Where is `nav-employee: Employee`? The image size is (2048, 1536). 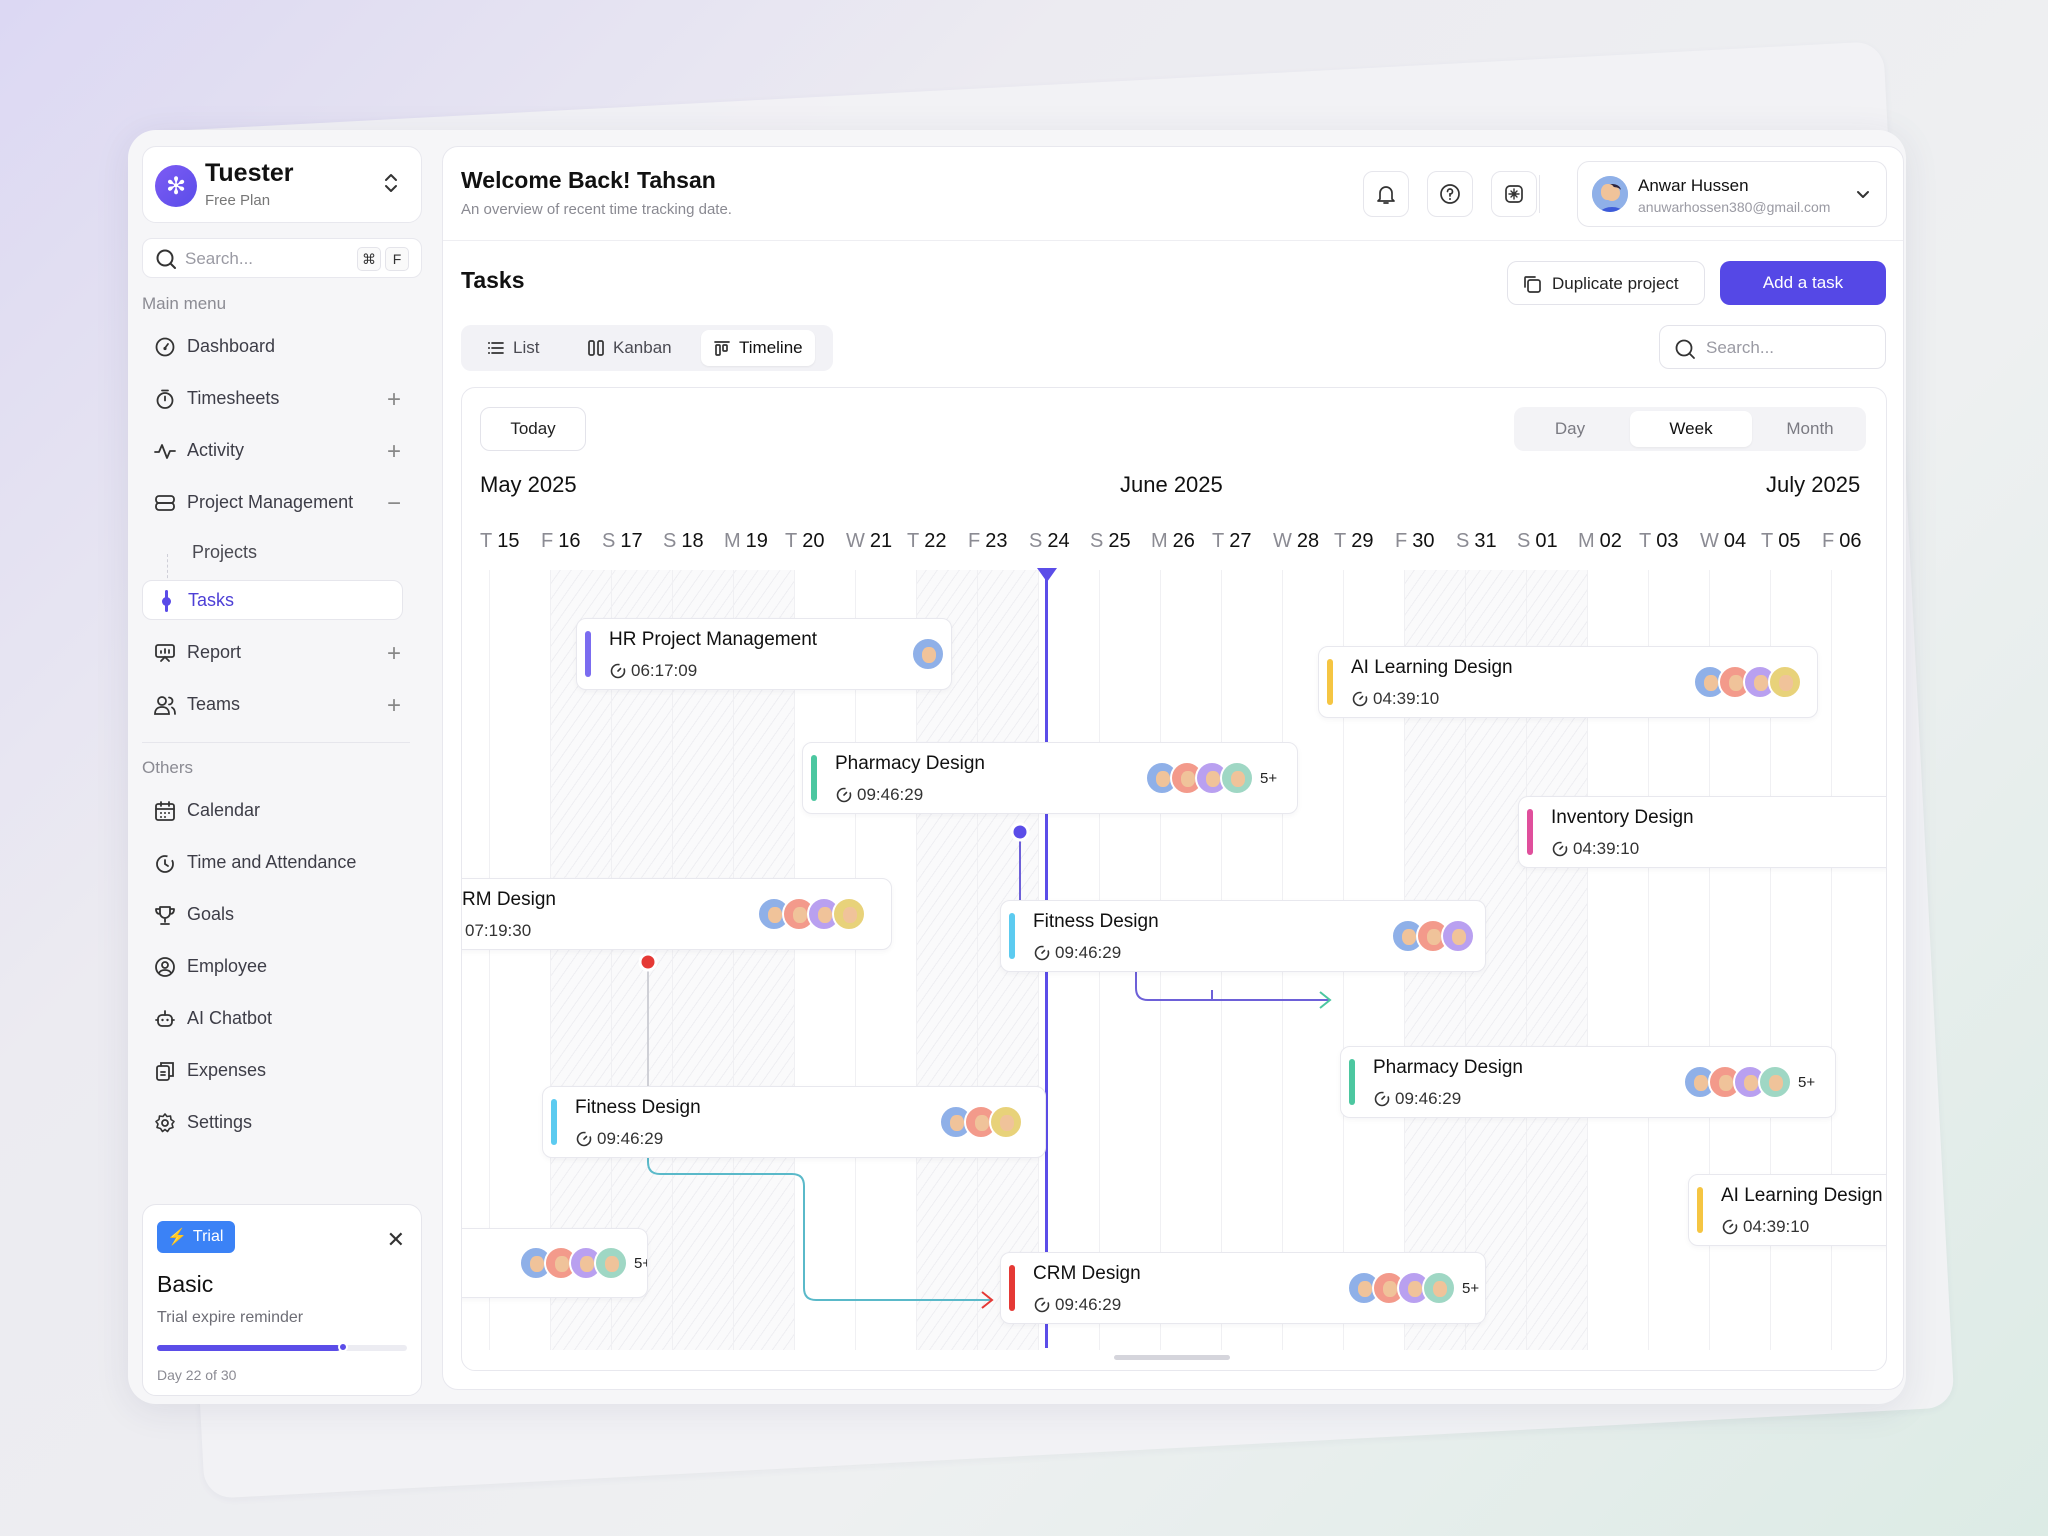 nav-employee: Employee is located at coordinates (282, 966).